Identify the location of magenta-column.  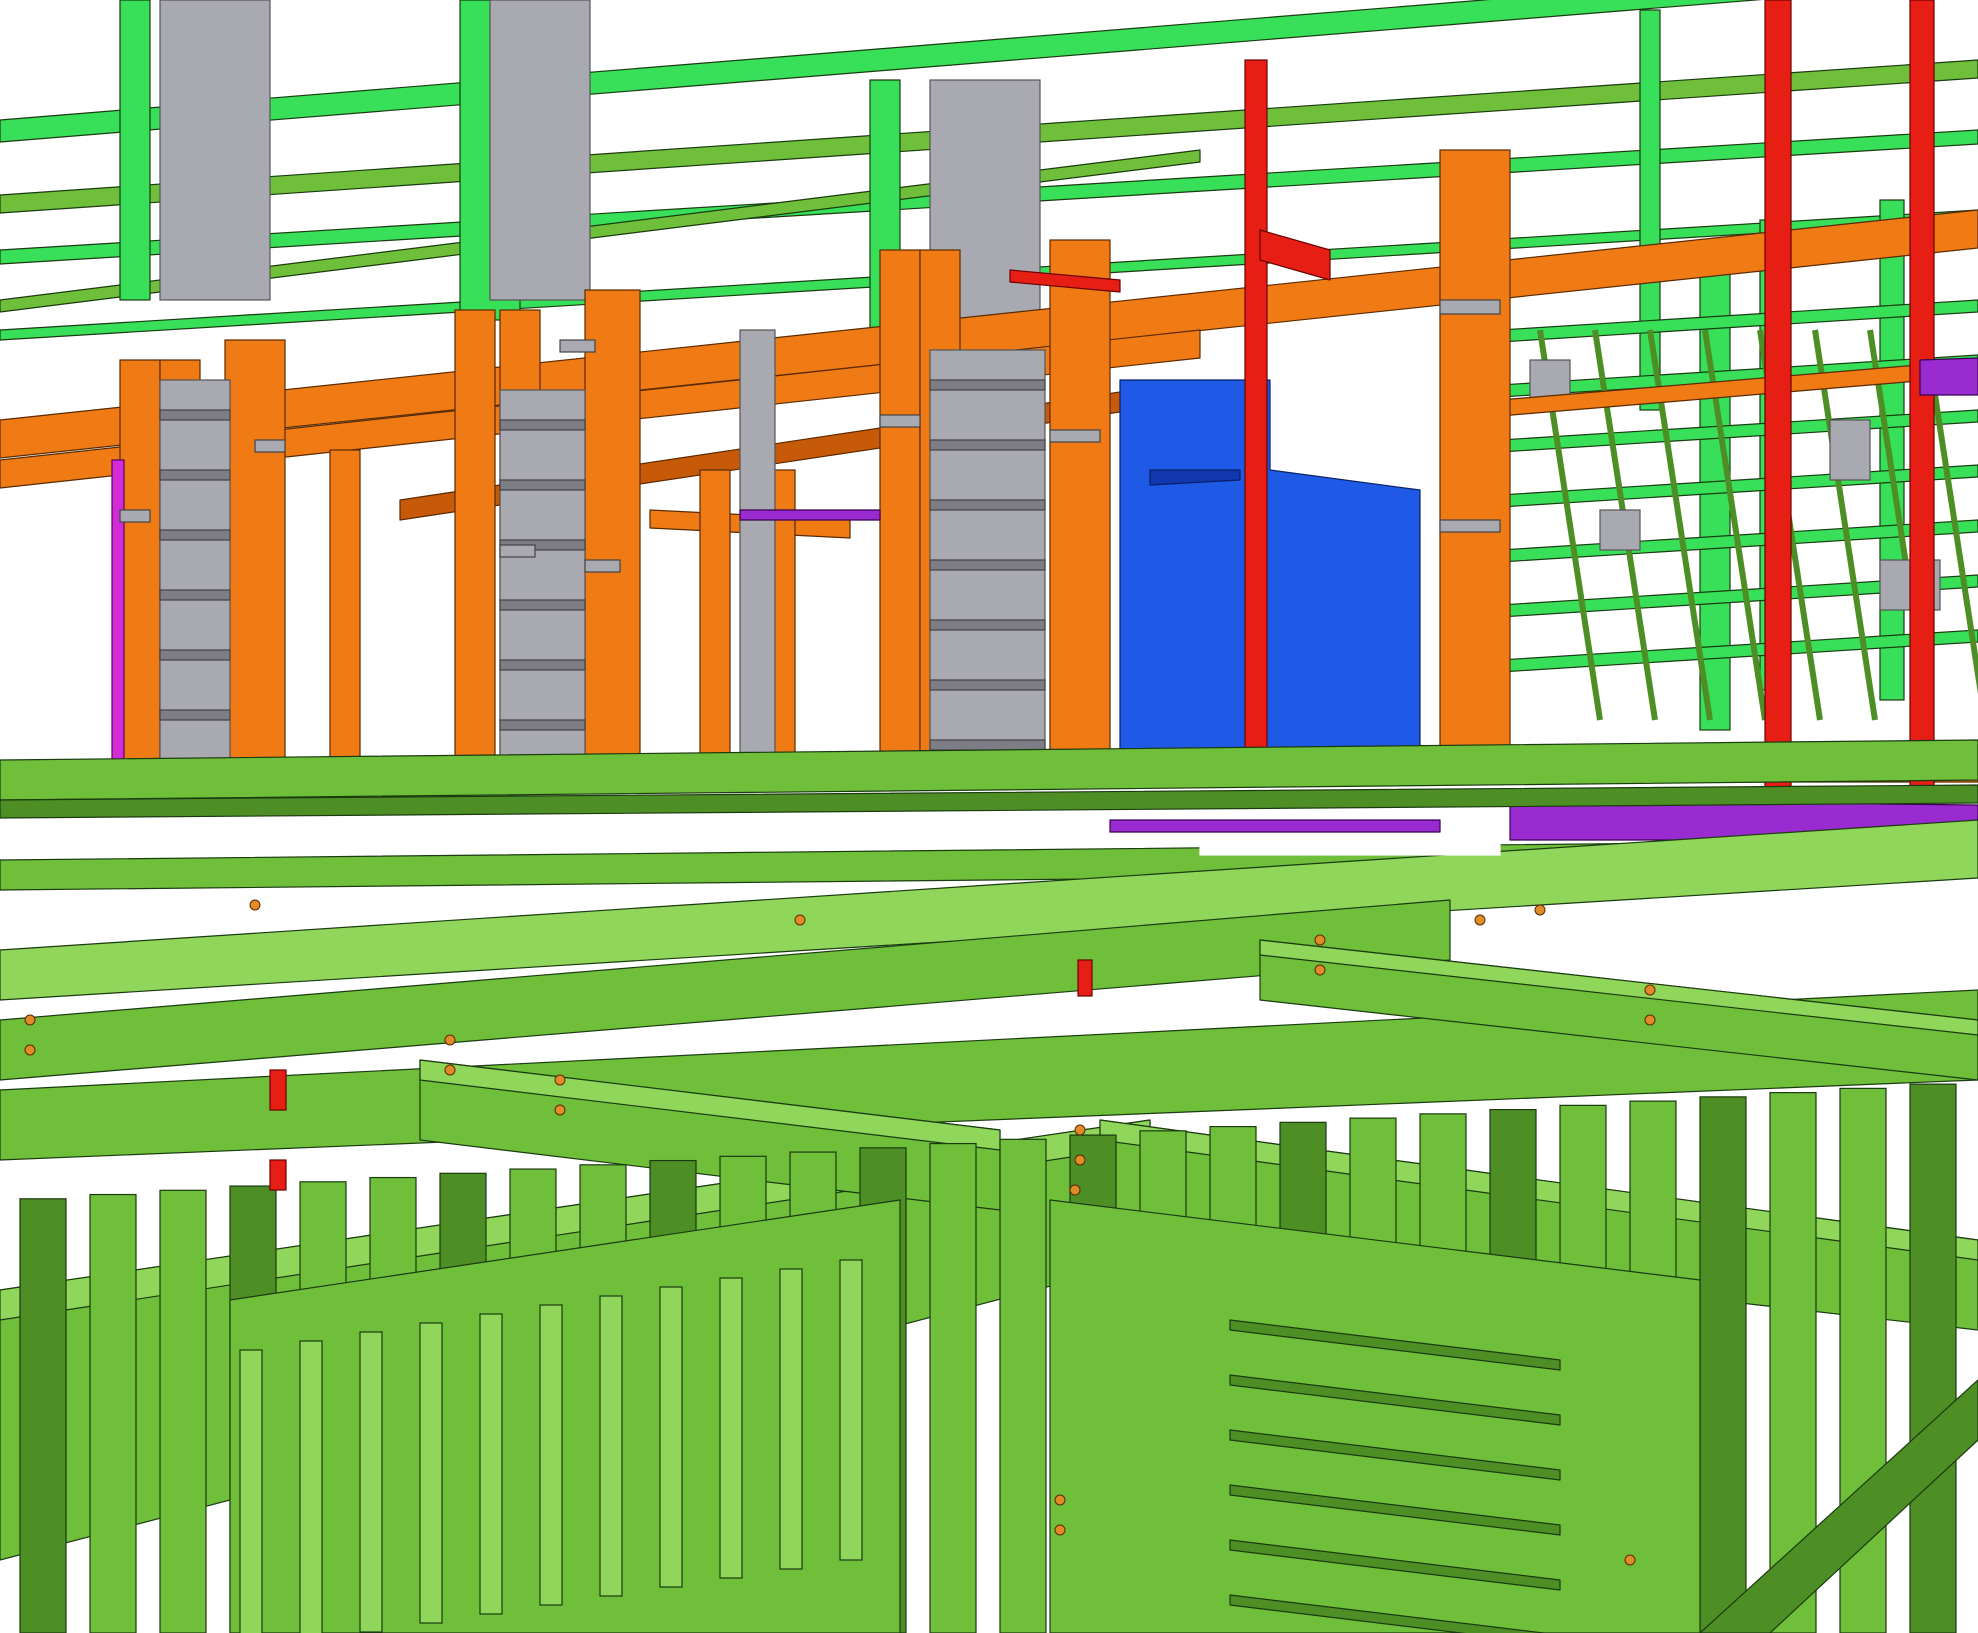
(118, 610).